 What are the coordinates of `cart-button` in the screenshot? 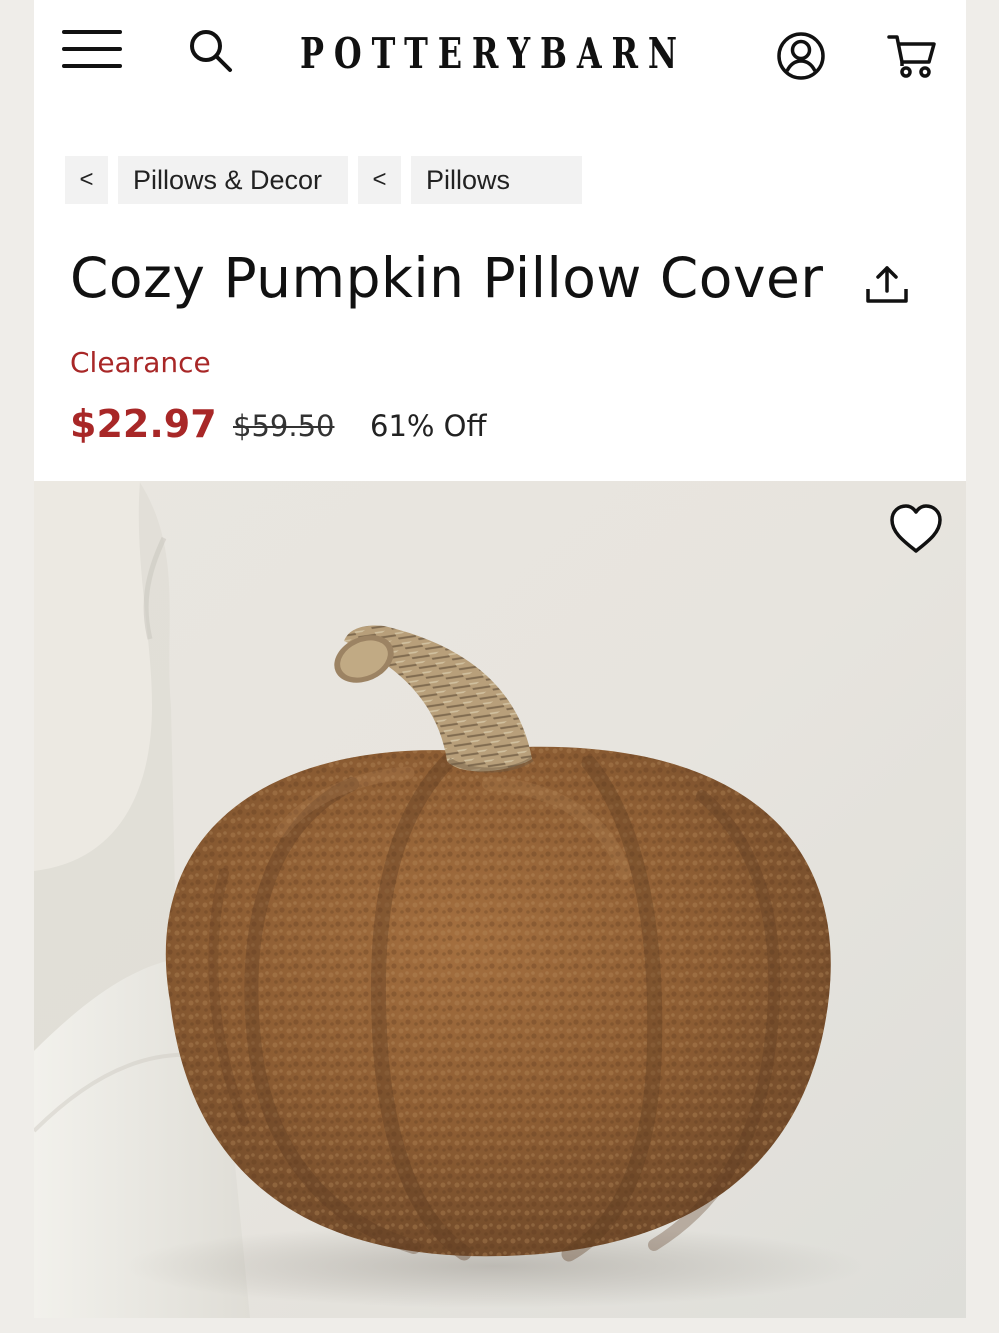 It's located at (912, 55).